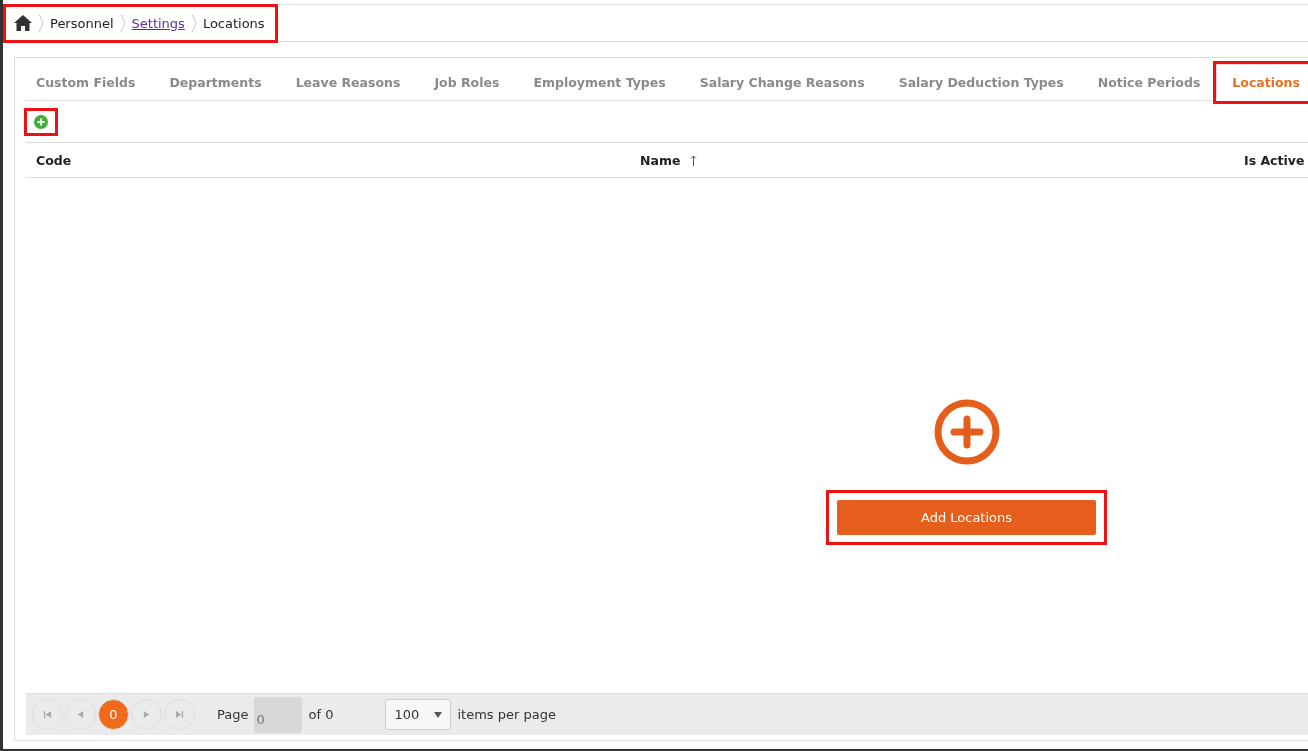 The height and width of the screenshot is (751, 1308). I want to click on tab: Salary Deduction Types, so click(981, 82).